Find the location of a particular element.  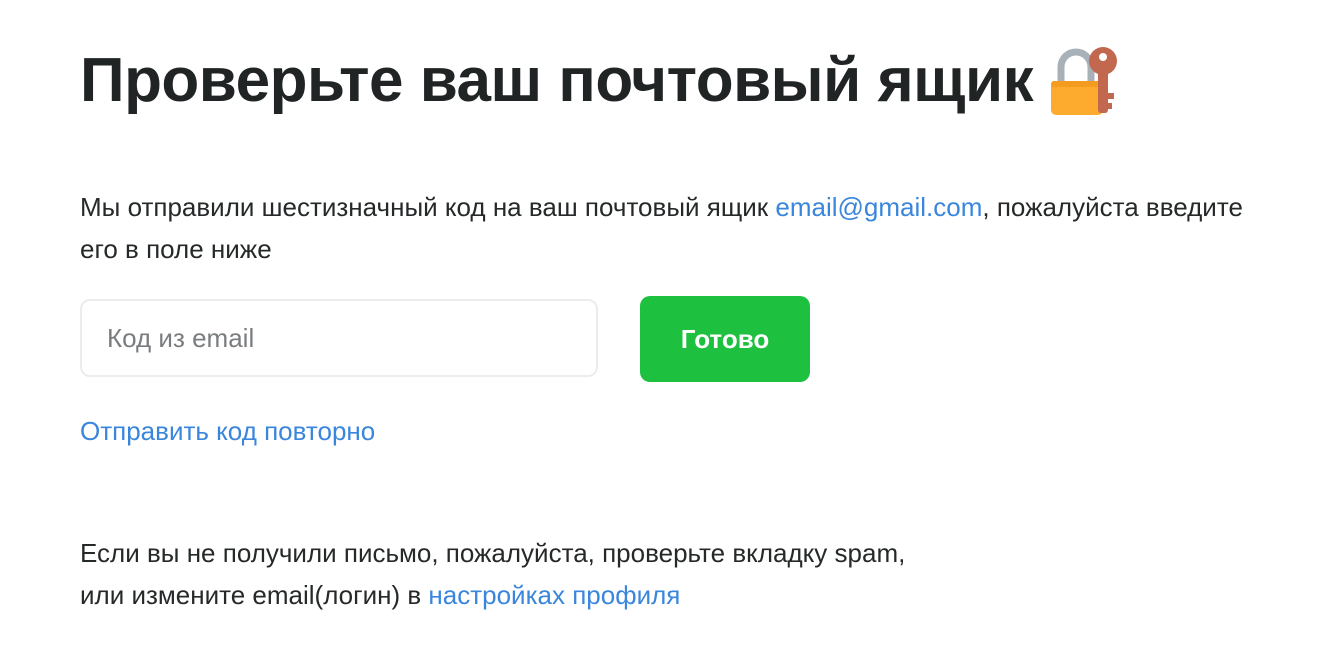

resend-code-link: Отправить код повторно is located at coordinates (227, 431).